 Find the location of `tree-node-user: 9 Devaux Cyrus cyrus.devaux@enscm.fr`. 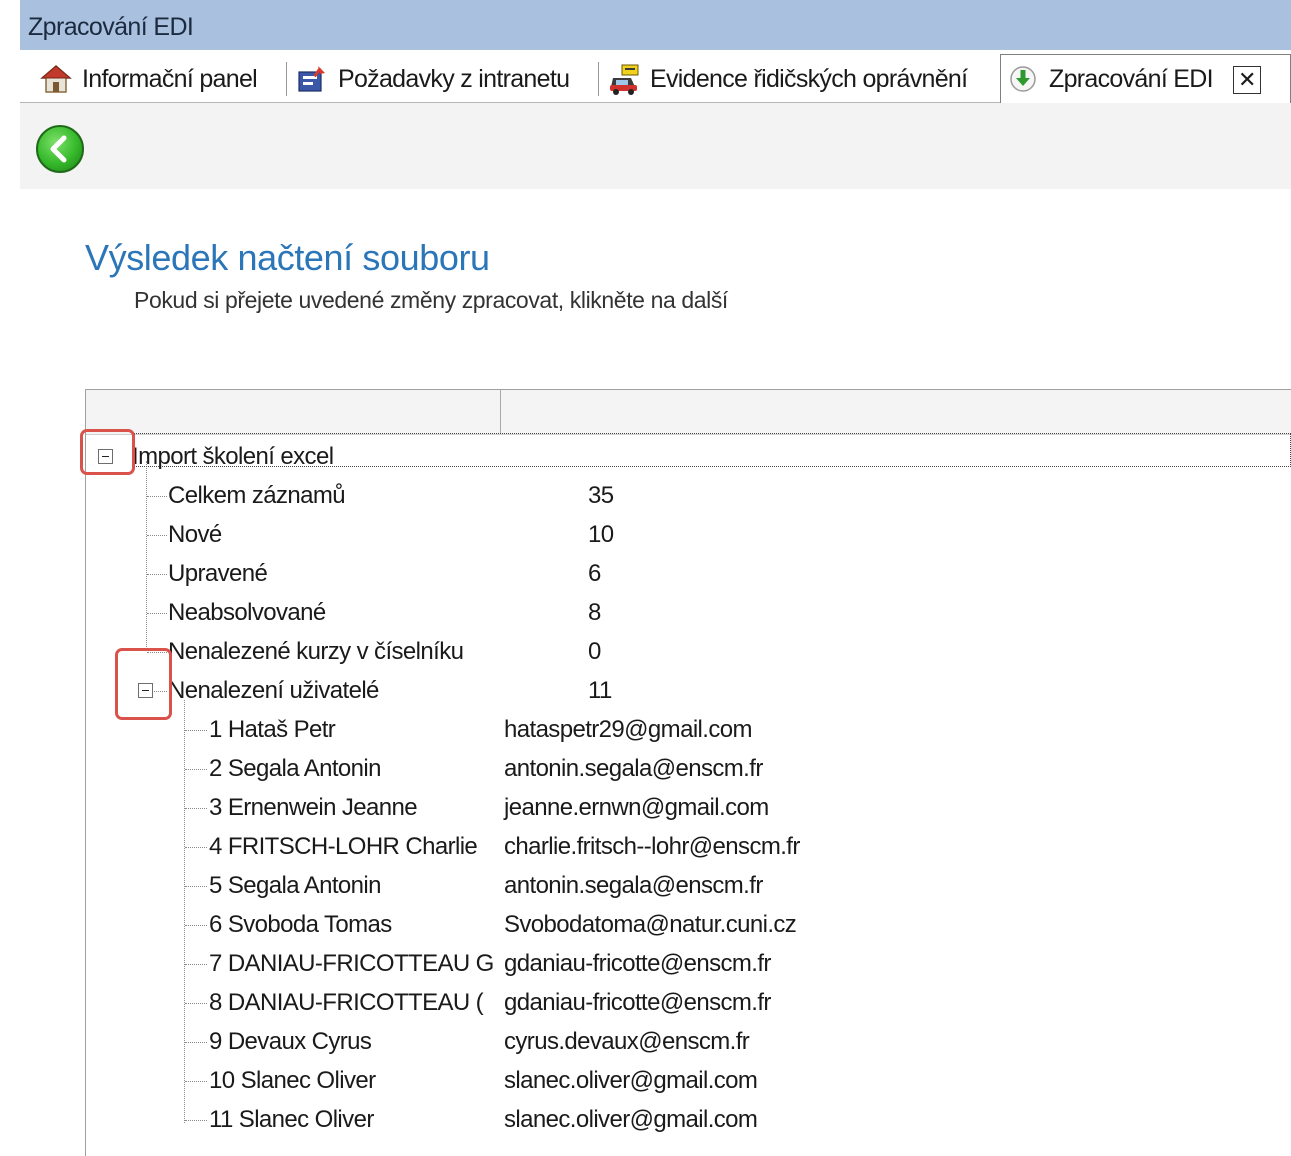

tree-node-user: 9 Devaux Cyrus cyrus.devaux@enscm.fr is located at coordinates (739, 1042).